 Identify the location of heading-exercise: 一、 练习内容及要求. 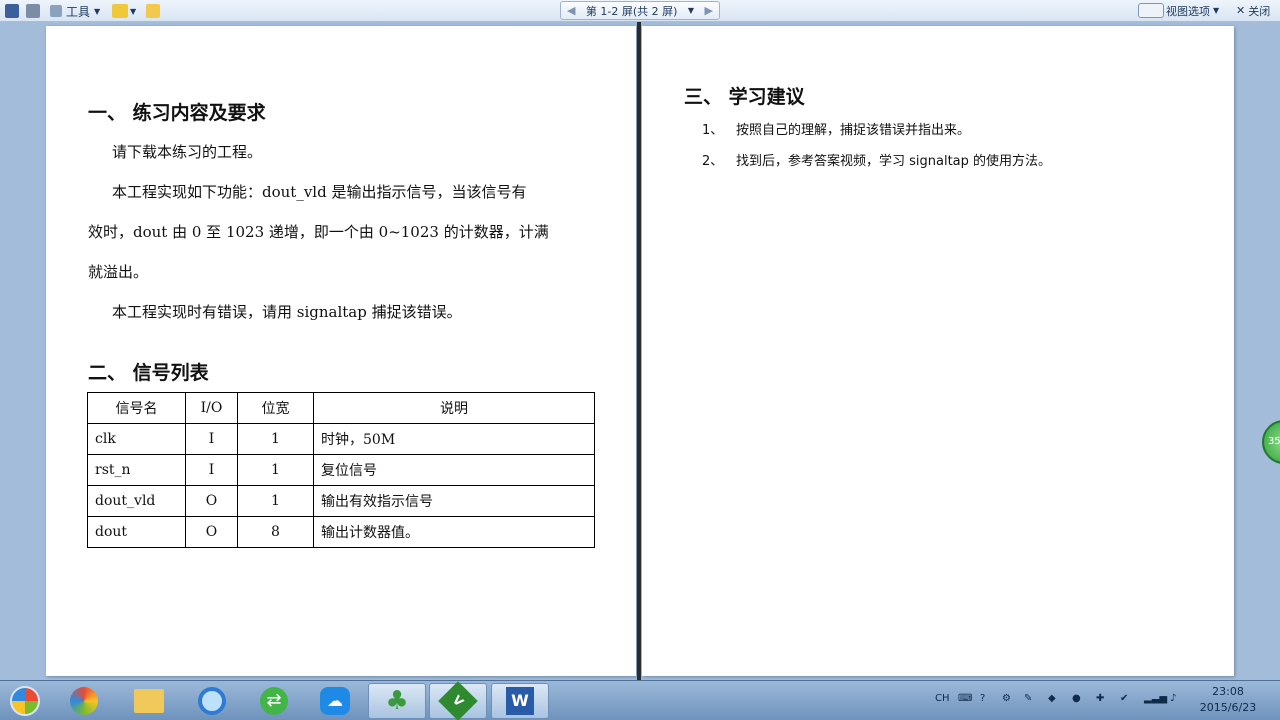
(177, 113).